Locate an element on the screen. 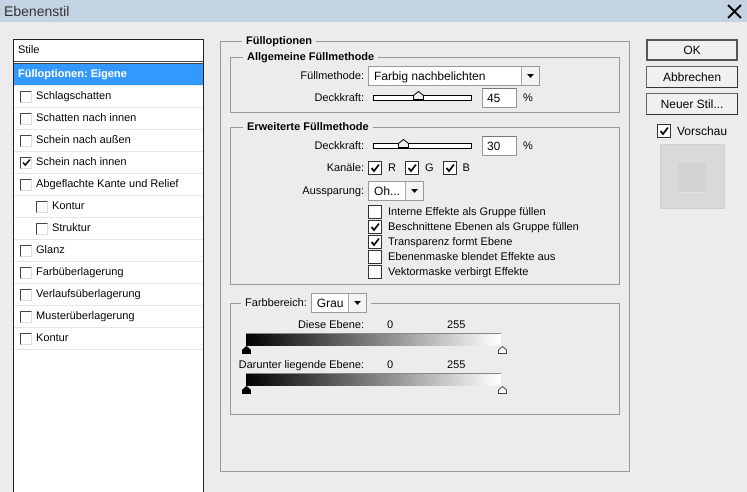 This screenshot has height=492, width=747. style-item: Farbüberlagerung is located at coordinates (108, 273).